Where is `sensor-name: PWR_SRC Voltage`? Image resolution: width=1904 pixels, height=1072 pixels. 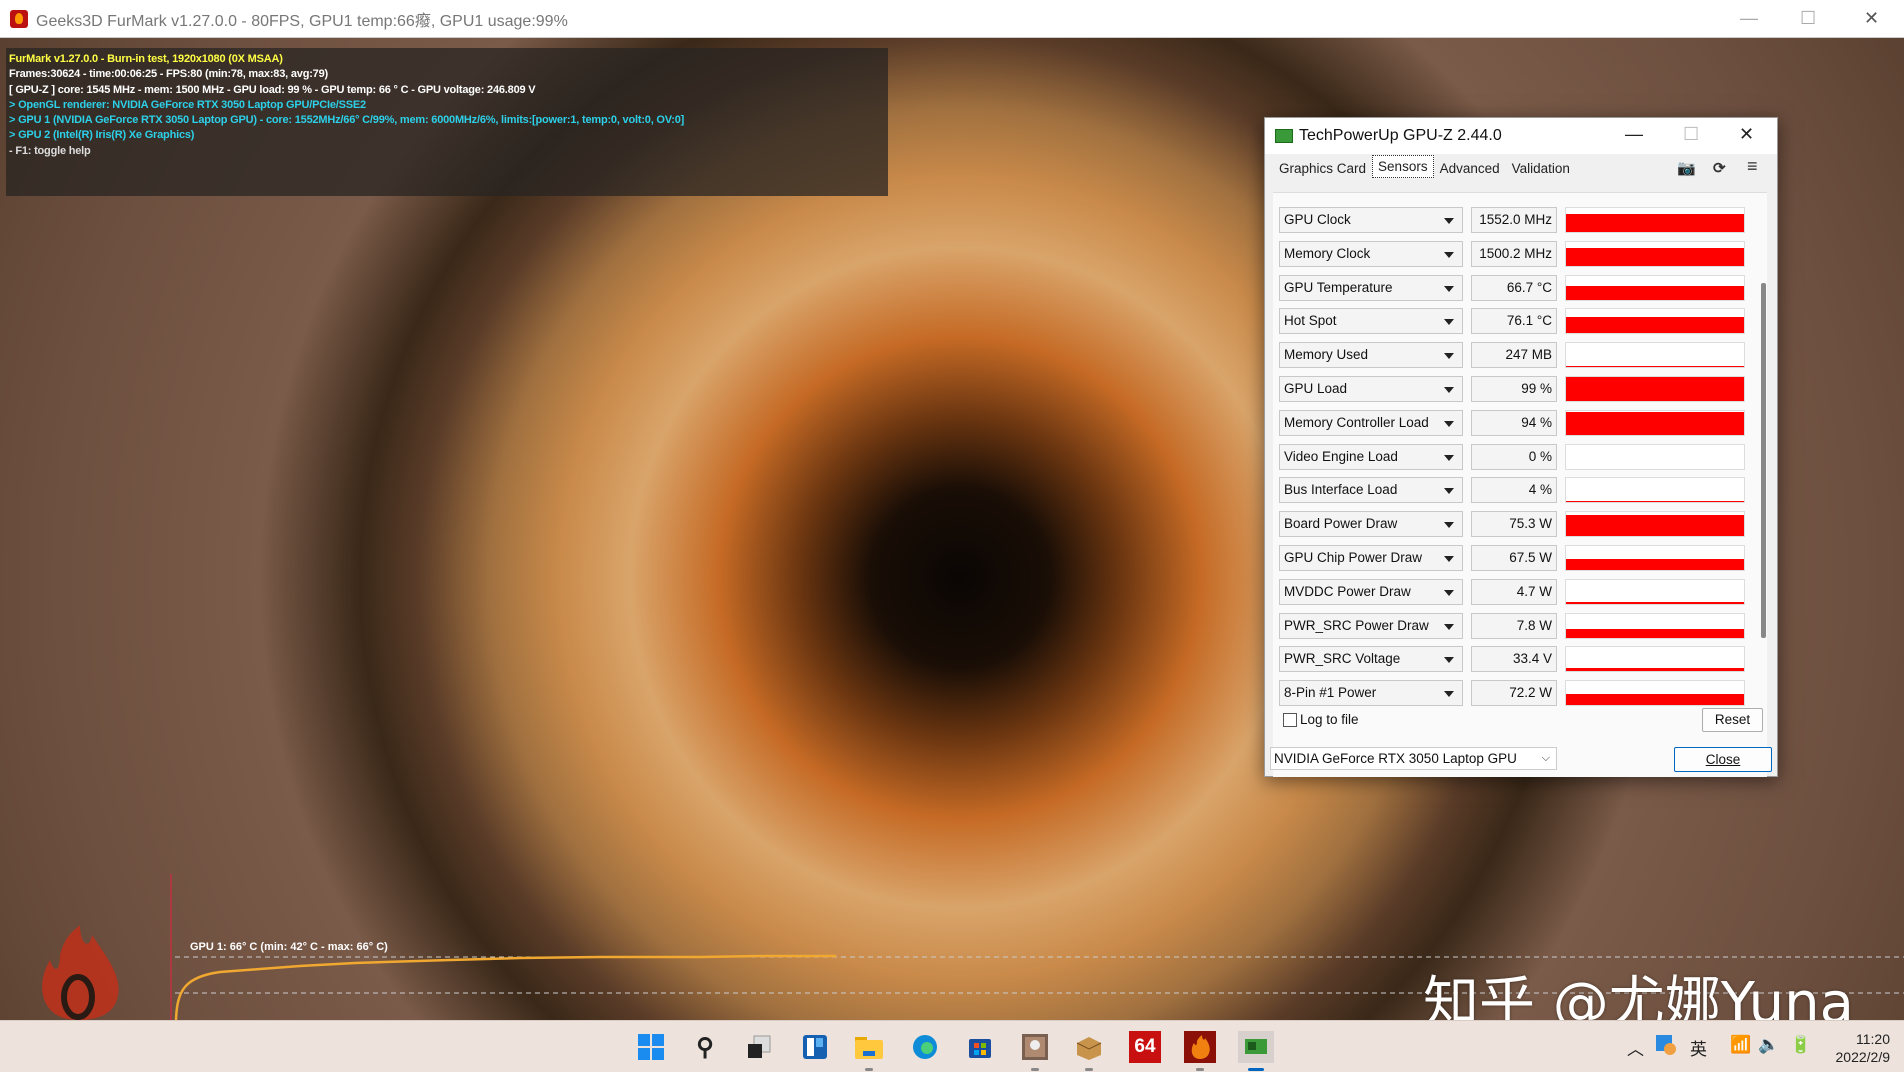 sensor-name: PWR_SRC Voltage is located at coordinates (1342, 659).